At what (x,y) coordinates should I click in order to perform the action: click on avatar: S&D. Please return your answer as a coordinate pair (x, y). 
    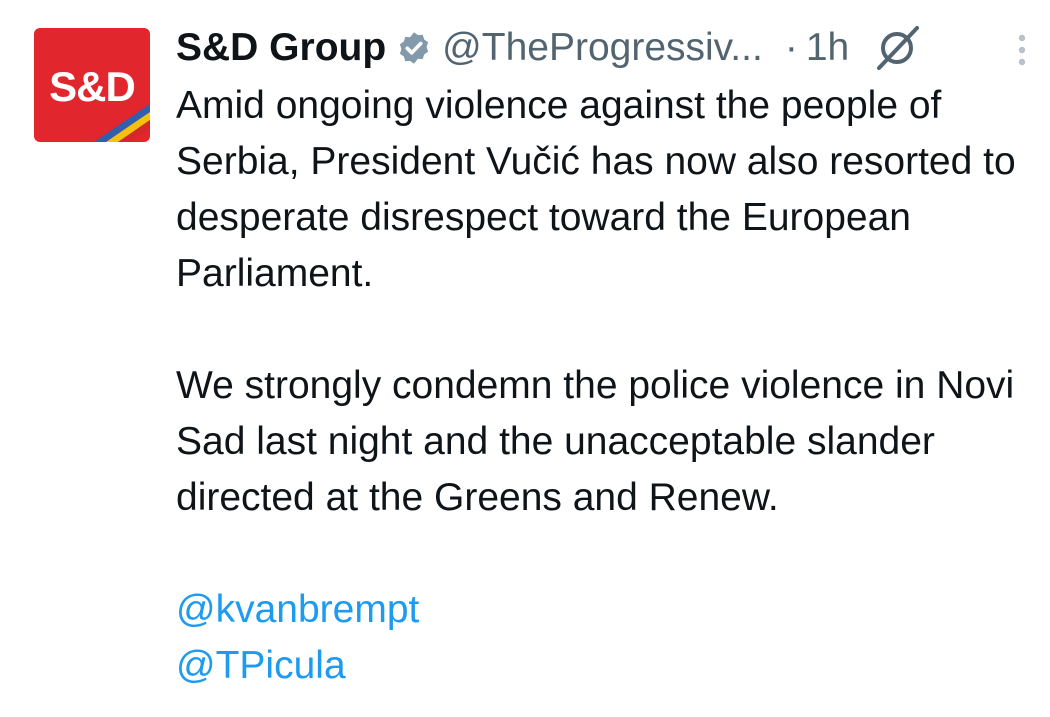
    Looking at the image, I should click on (92, 85).